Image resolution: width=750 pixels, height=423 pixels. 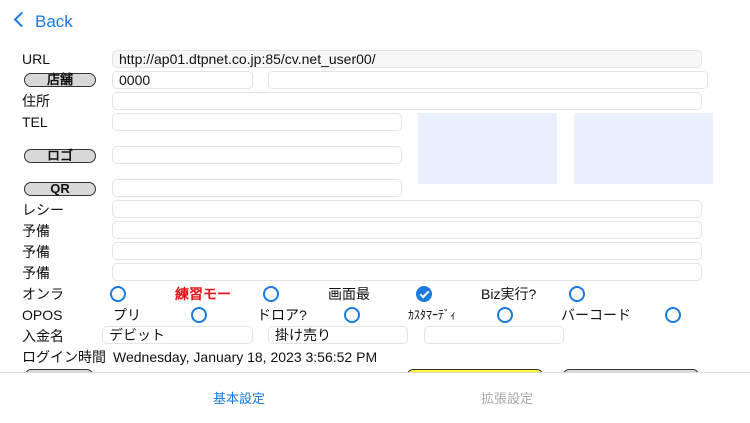 What do you see at coordinates (424, 294) in the screenshot?
I see `fullscreen-radio-checked` at bounding box center [424, 294].